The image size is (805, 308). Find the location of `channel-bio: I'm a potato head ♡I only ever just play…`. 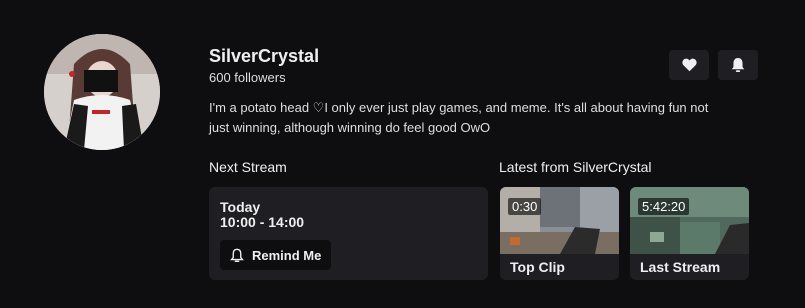

channel-bio: I'm a potato head ♡I only ever just play… is located at coordinates (459, 117).